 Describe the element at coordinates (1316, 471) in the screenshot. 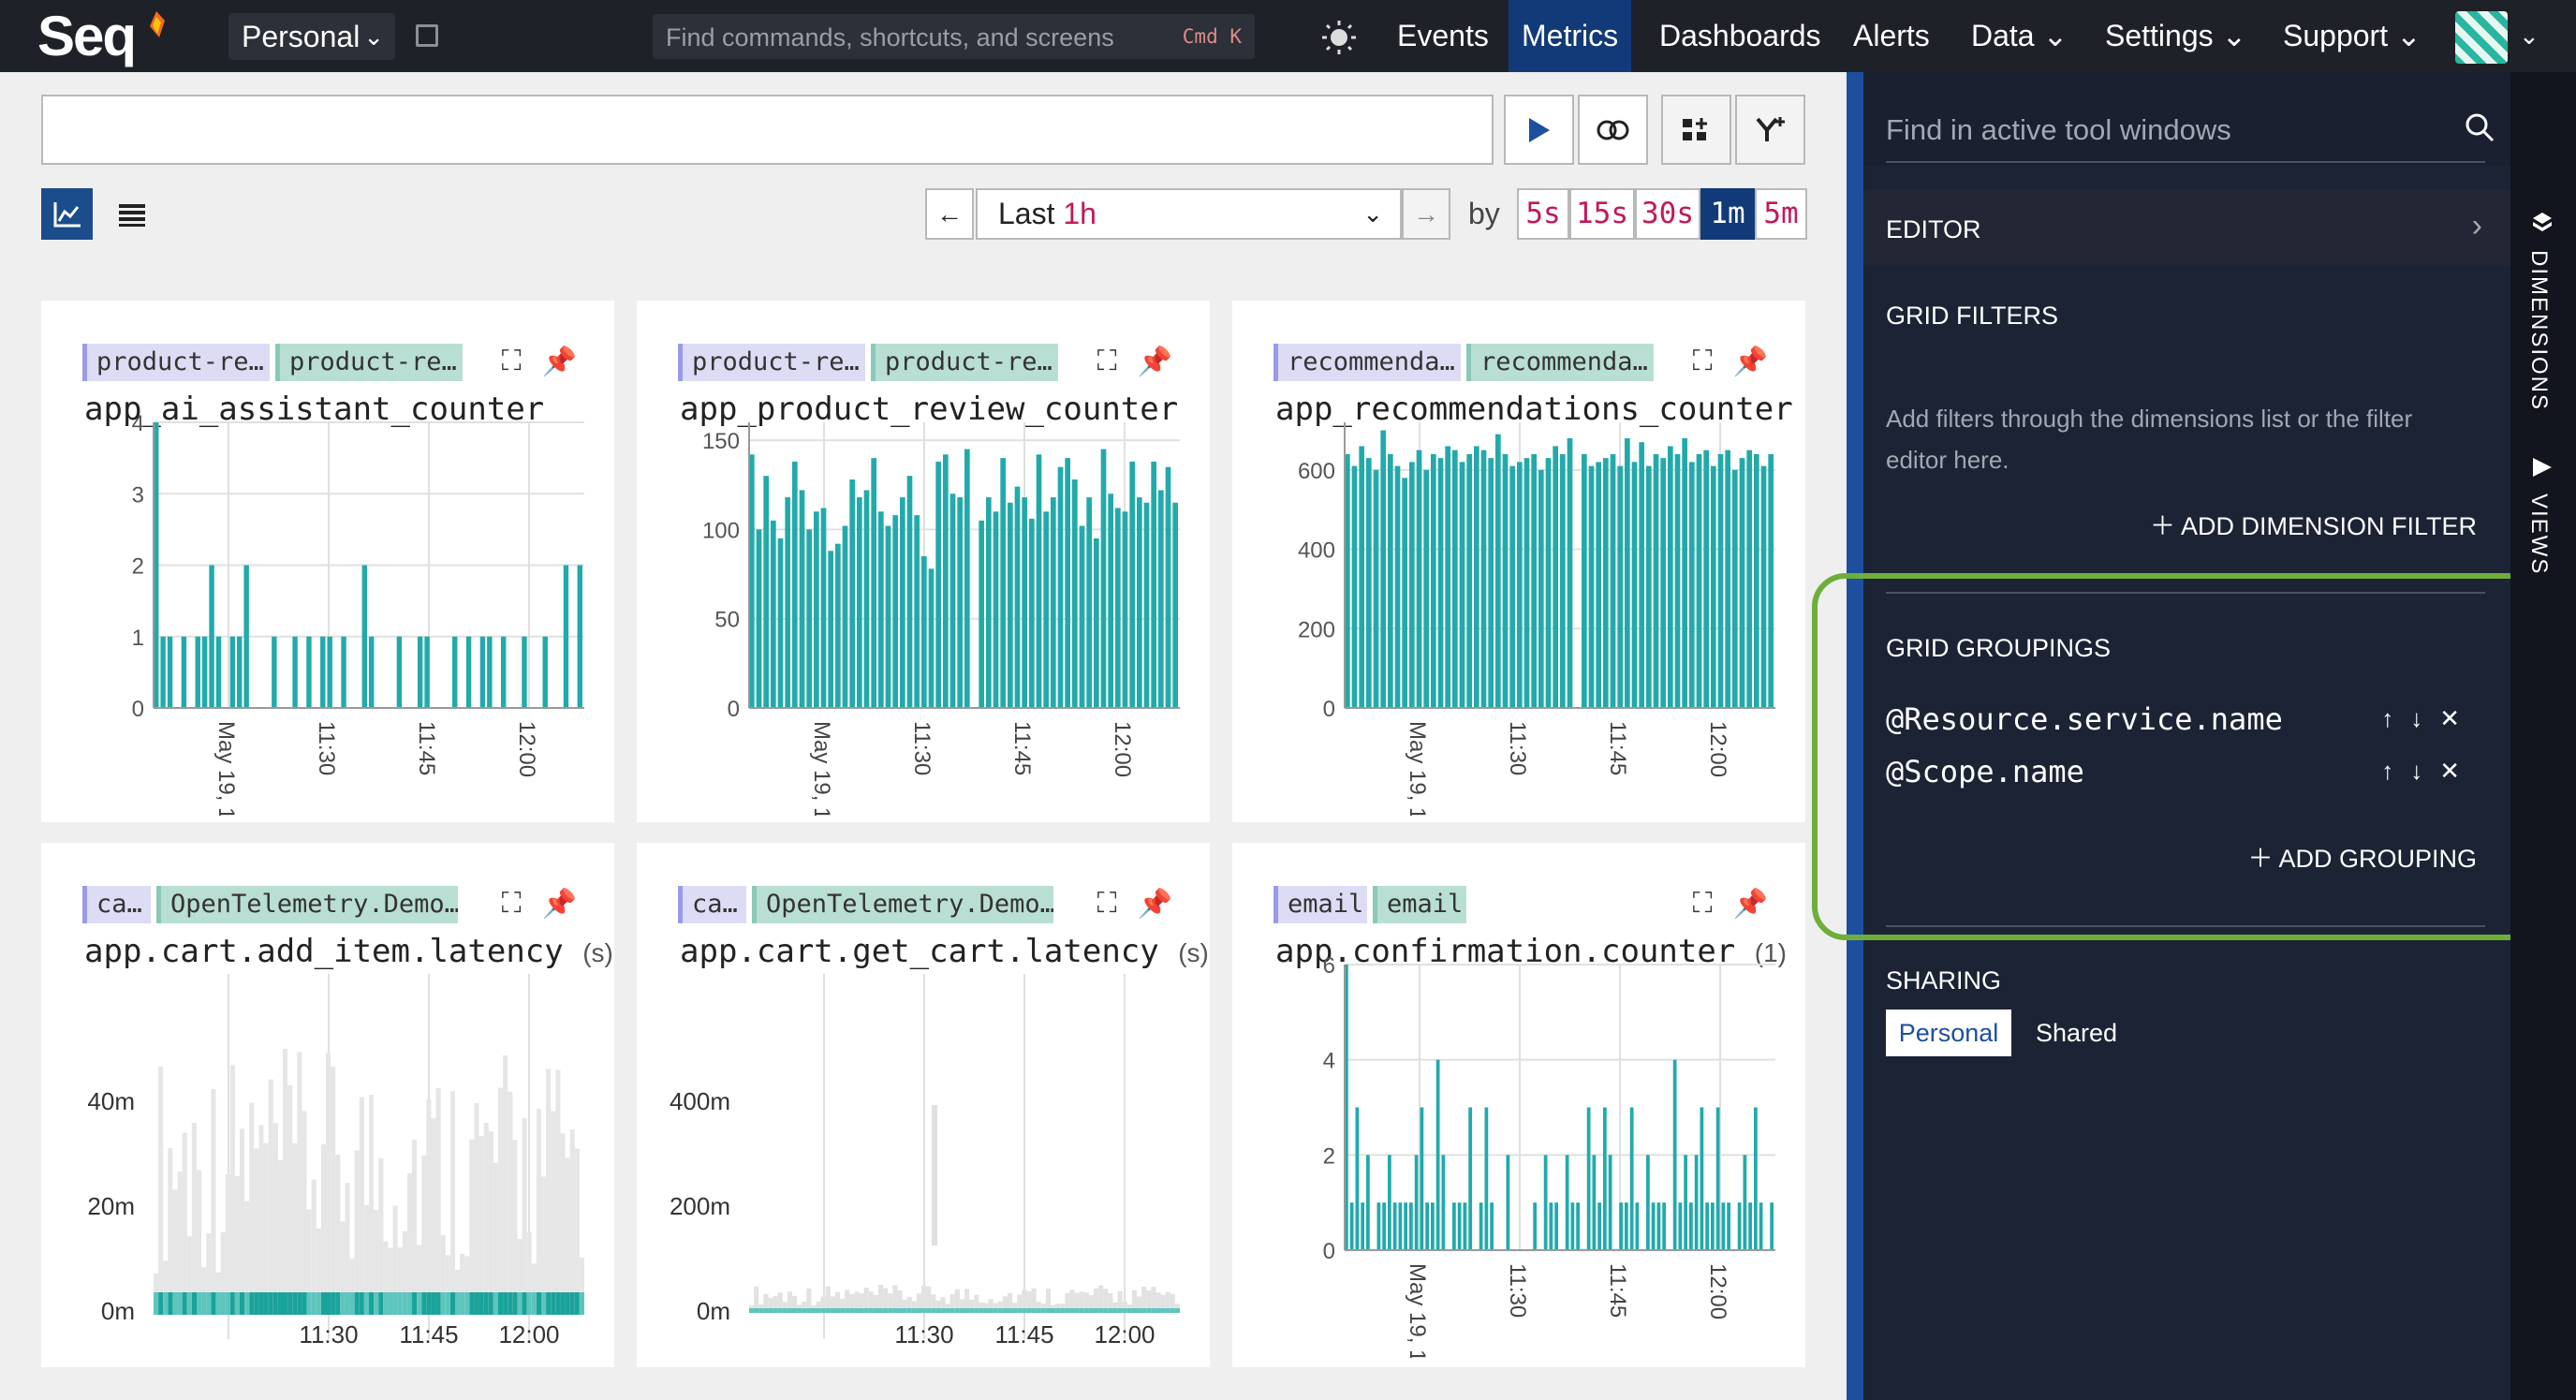

I see `y-tick-label: 600` at that location.